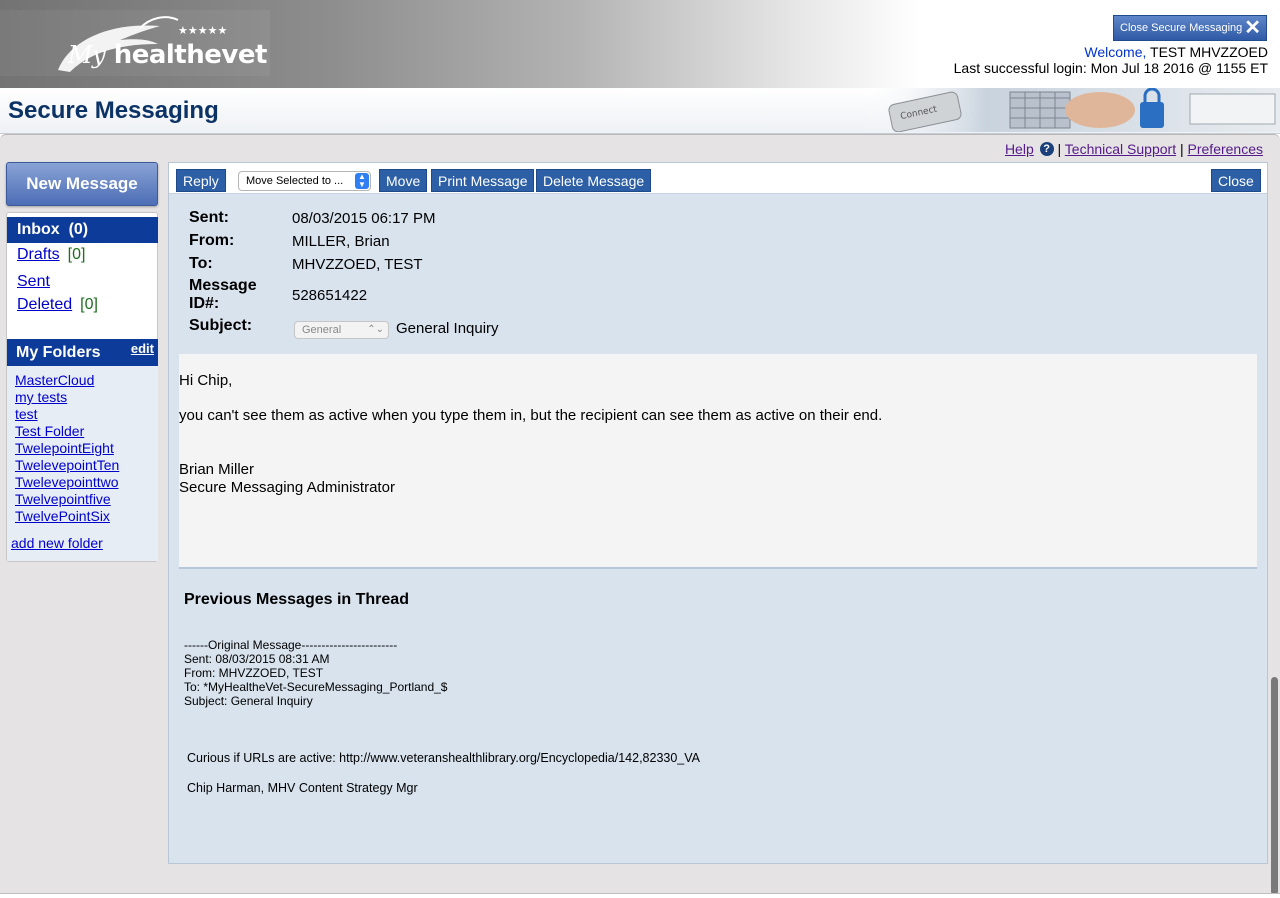  What do you see at coordinates (142, 348) in the screenshot?
I see `edit-folders-link: edit` at bounding box center [142, 348].